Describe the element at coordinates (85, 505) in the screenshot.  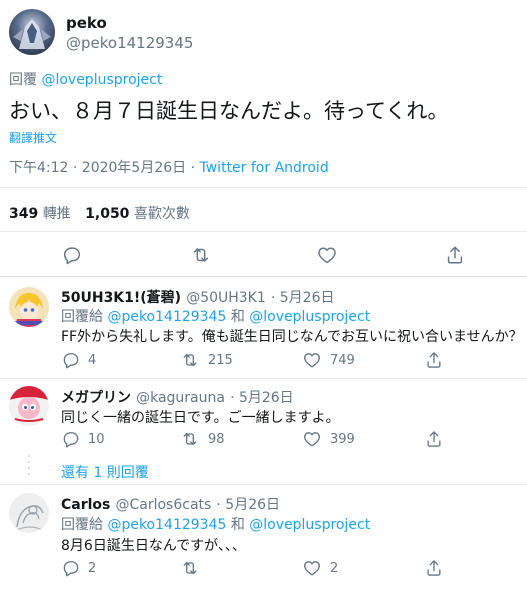
I see `reply-display-name: Carlos` at that location.